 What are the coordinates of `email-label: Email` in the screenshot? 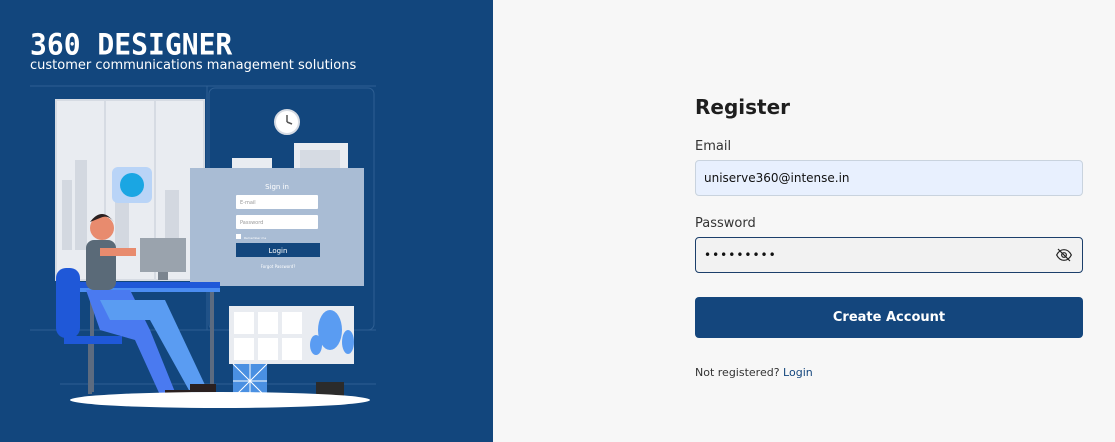 It's located at (713, 146).